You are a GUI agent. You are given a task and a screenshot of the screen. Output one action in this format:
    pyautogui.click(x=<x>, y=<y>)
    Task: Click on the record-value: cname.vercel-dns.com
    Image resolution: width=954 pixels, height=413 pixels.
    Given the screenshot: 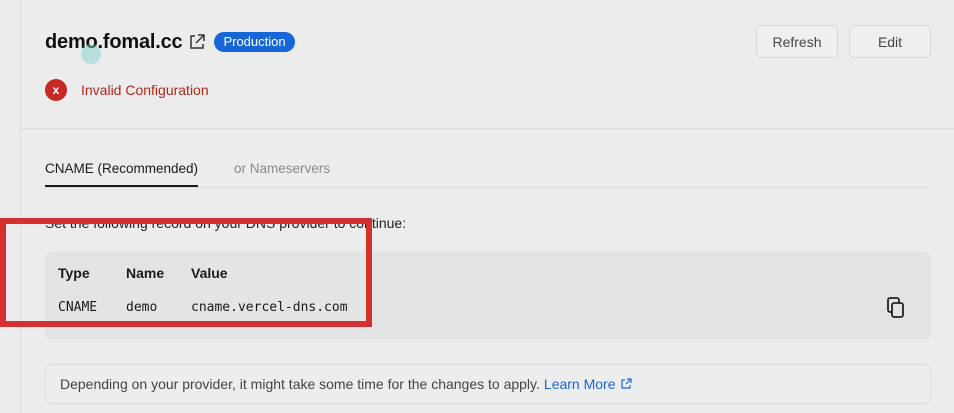 What is the action you would take?
    pyautogui.click(x=269, y=307)
    